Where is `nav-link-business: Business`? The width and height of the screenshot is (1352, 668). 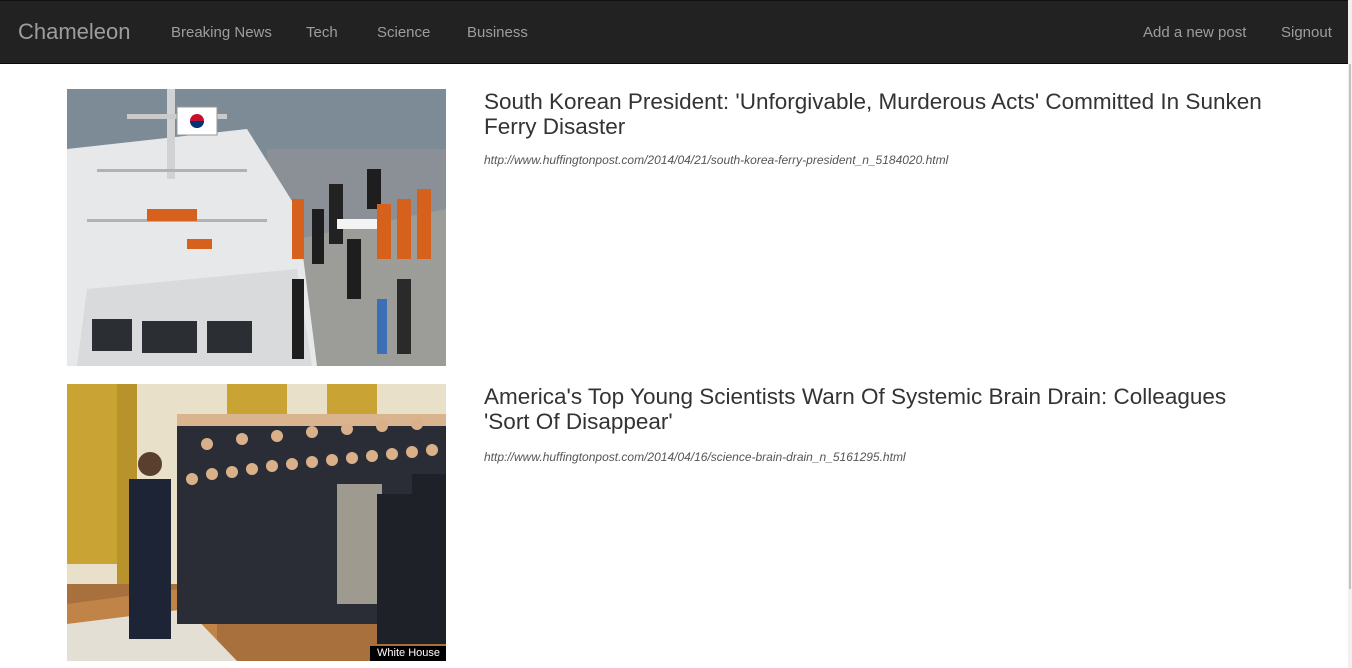
nav-link-business: Business is located at coordinates (497, 33).